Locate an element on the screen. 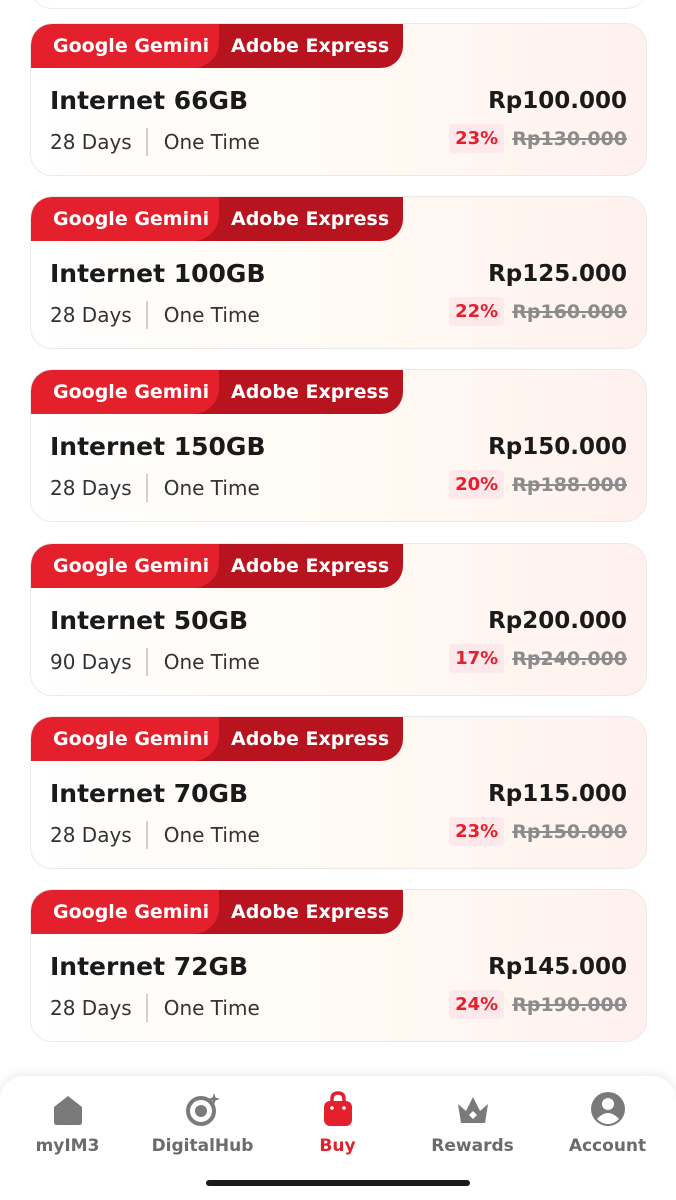  account-icon is located at coordinates (607, 1109).